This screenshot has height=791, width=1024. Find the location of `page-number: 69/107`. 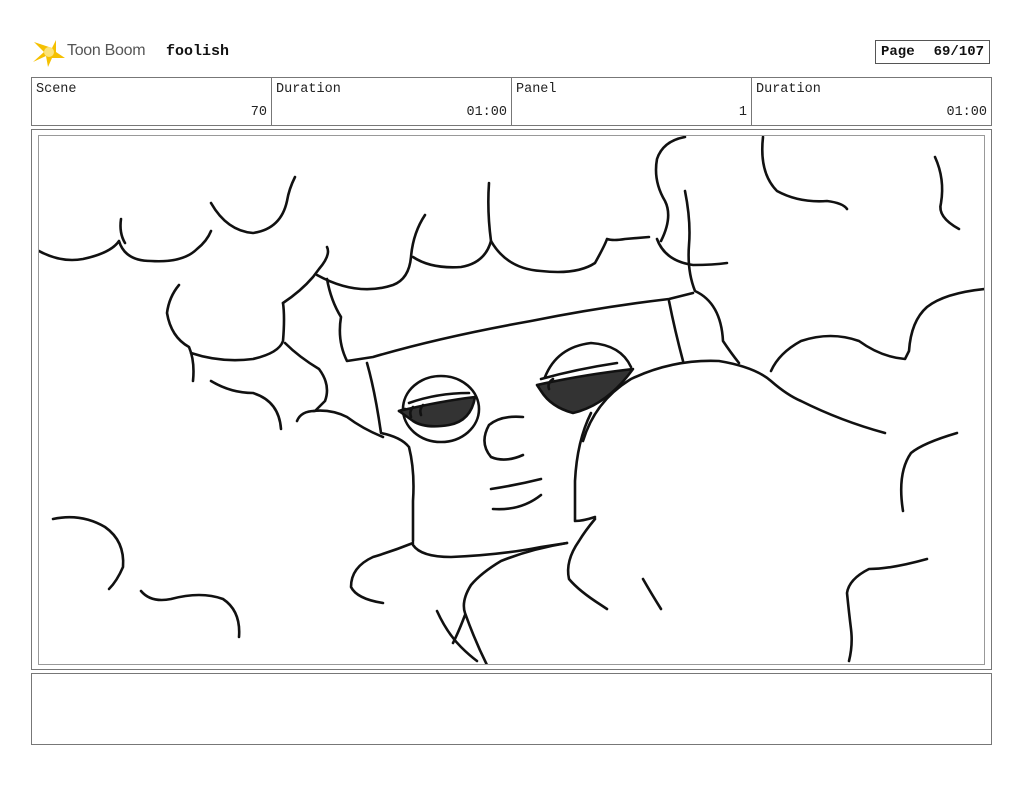

page-number: 69/107 is located at coordinates (959, 52).